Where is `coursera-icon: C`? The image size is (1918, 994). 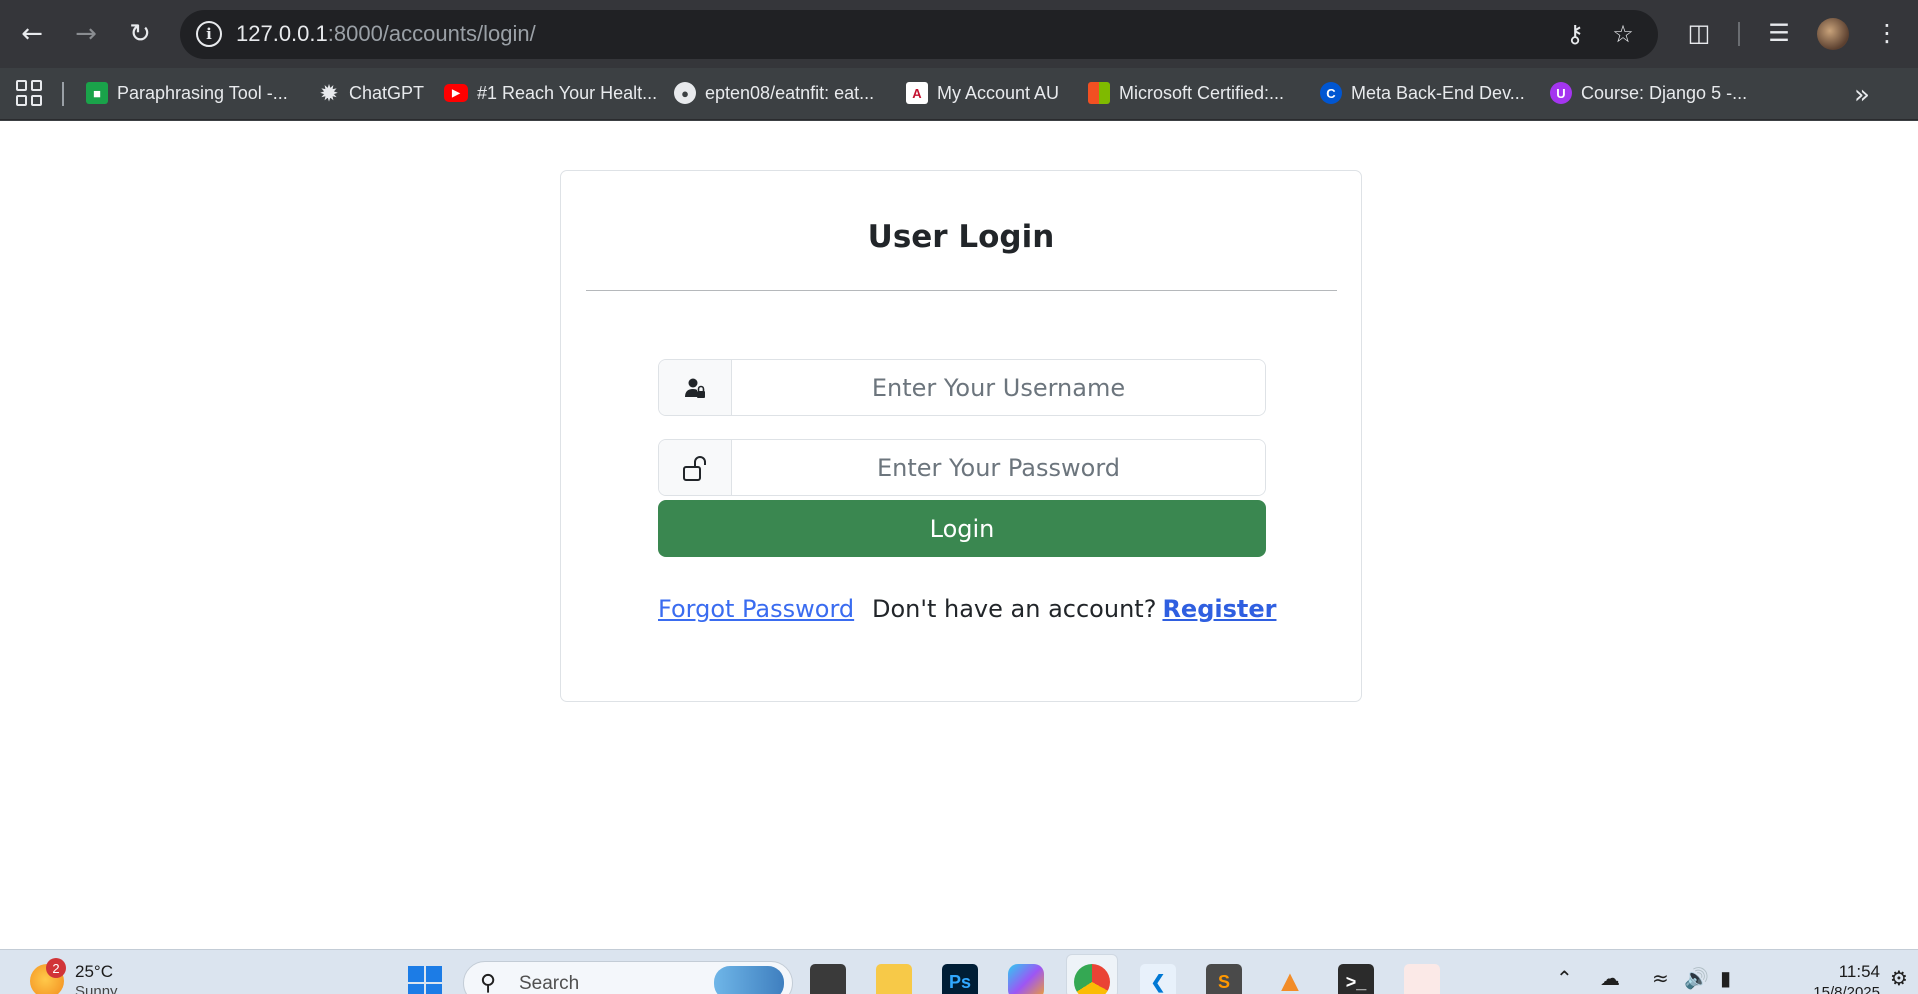 coursera-icon: C is located at coordinates (1331, 93).